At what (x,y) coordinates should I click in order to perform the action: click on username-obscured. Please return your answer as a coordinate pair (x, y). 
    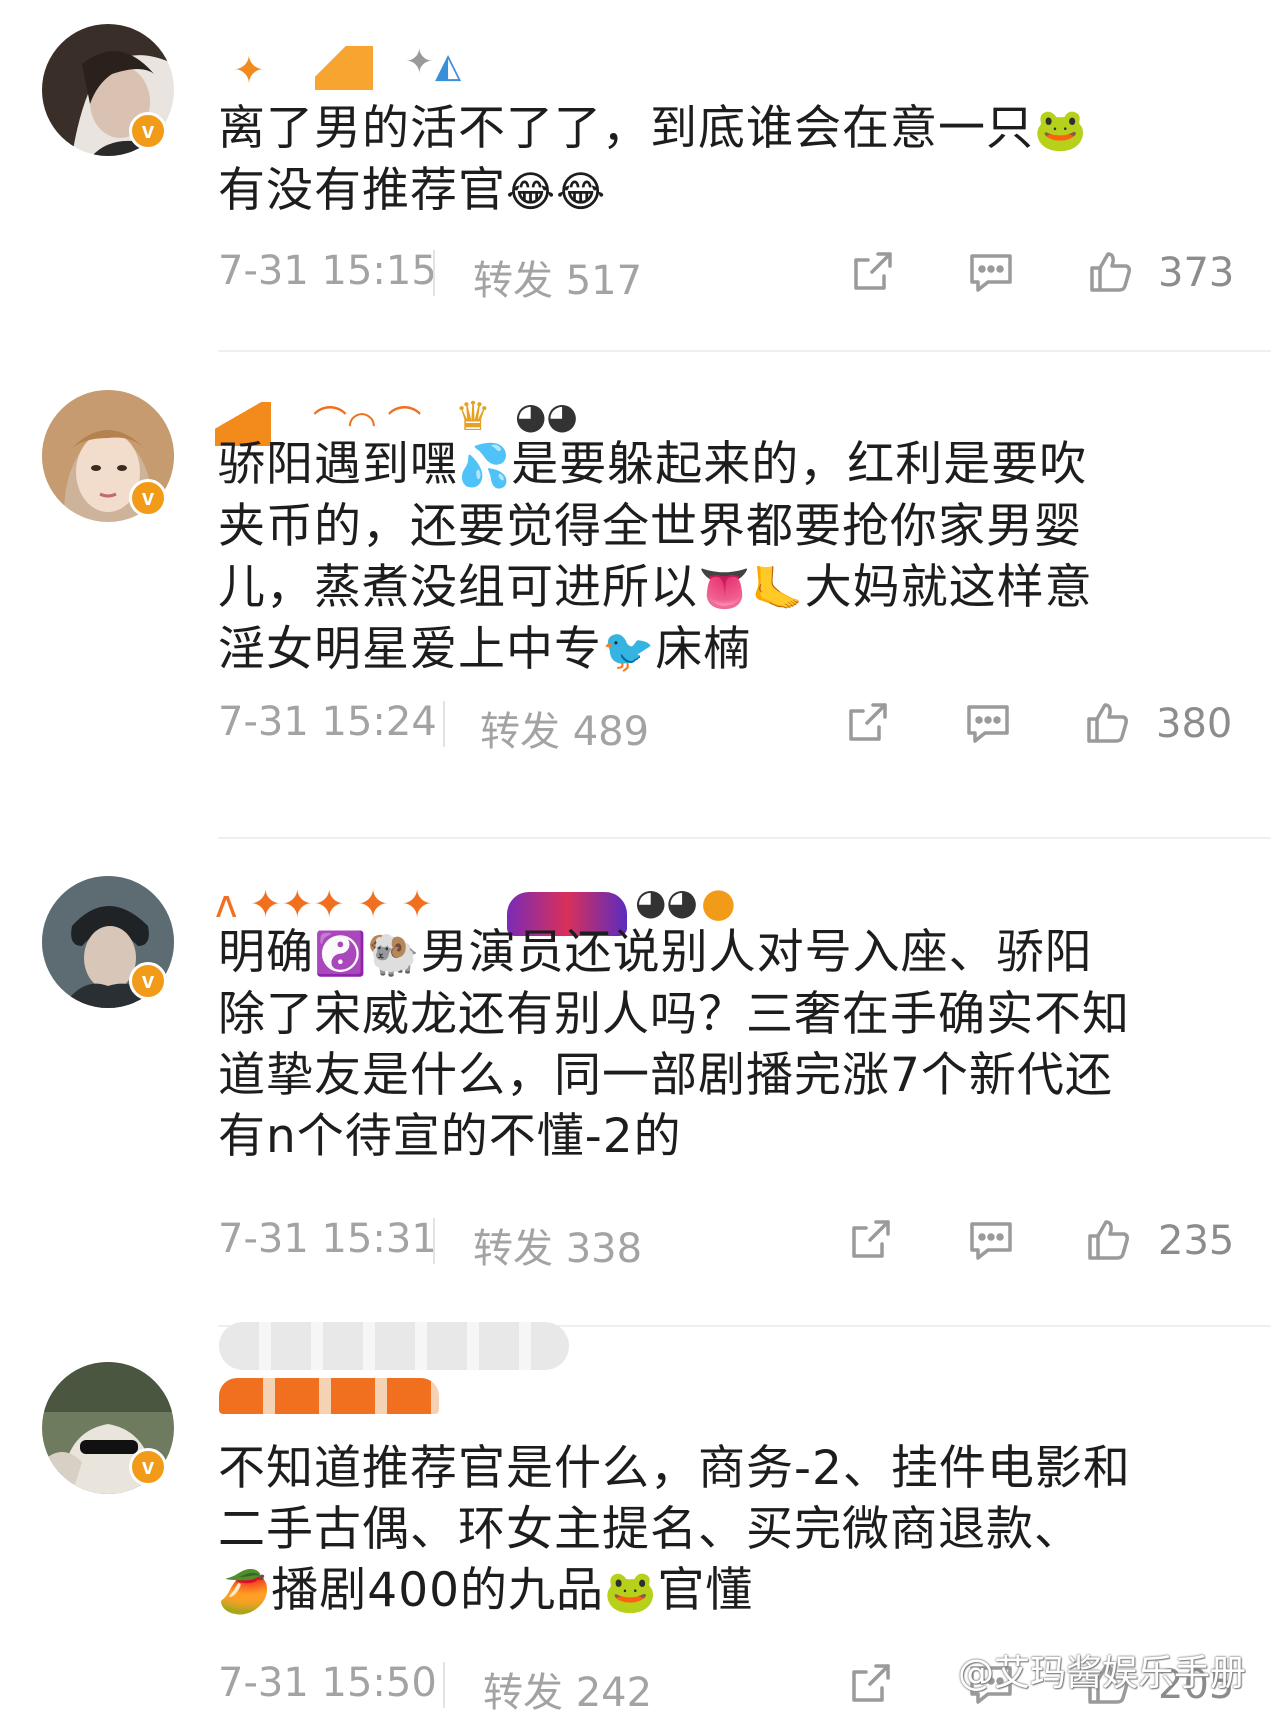
    Looking at the image, I should click on (495, 1368).